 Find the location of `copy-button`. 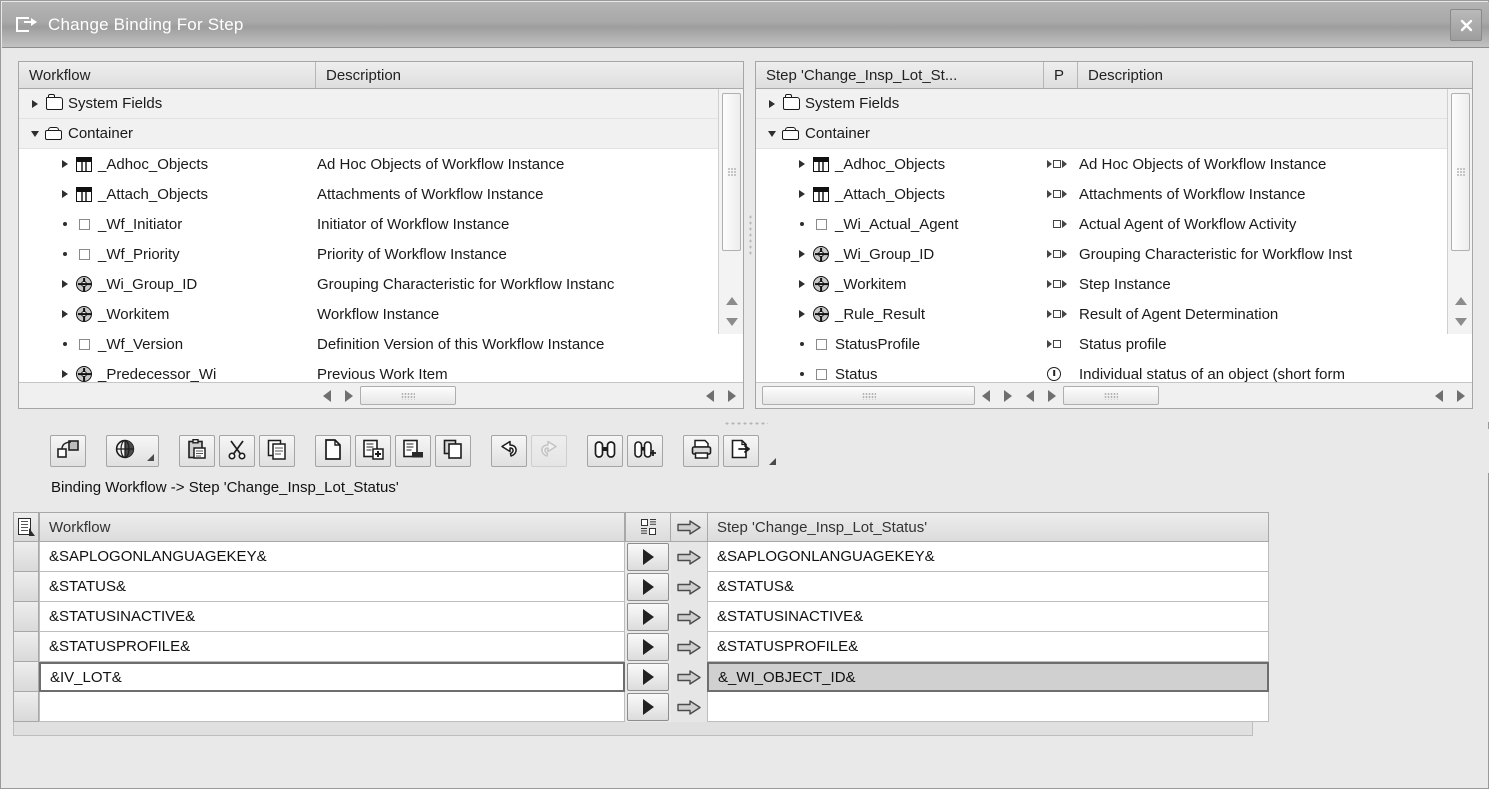

copy-button is located at coordinates (277, 451).